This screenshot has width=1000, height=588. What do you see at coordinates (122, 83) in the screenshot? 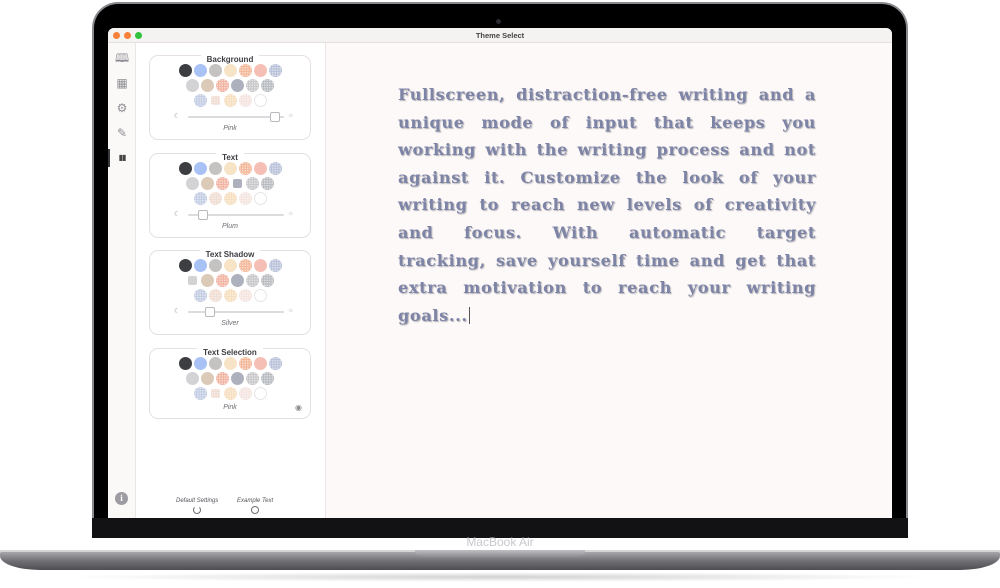
I see `calendar-icon: ▦` at bounding box center [122, 83].